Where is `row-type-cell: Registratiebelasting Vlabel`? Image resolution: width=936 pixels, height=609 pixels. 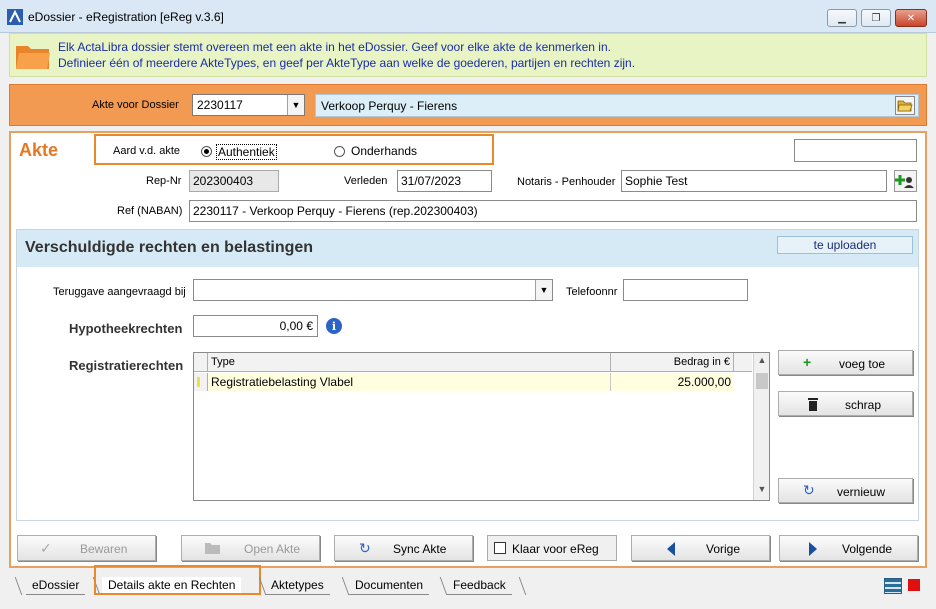
row-type-cell: Registratiebelasting Vlabel is located at coordinates (409, 382).